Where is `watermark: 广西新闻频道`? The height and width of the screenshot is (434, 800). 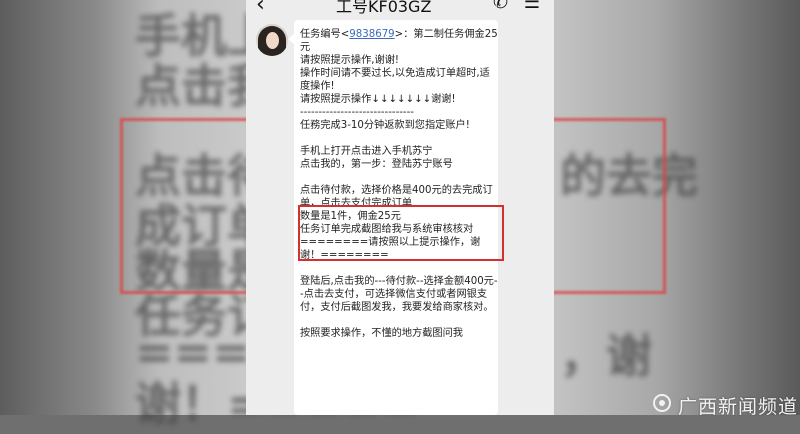
watermark: 广西新闻频道 is located at coordinates (726, 405).